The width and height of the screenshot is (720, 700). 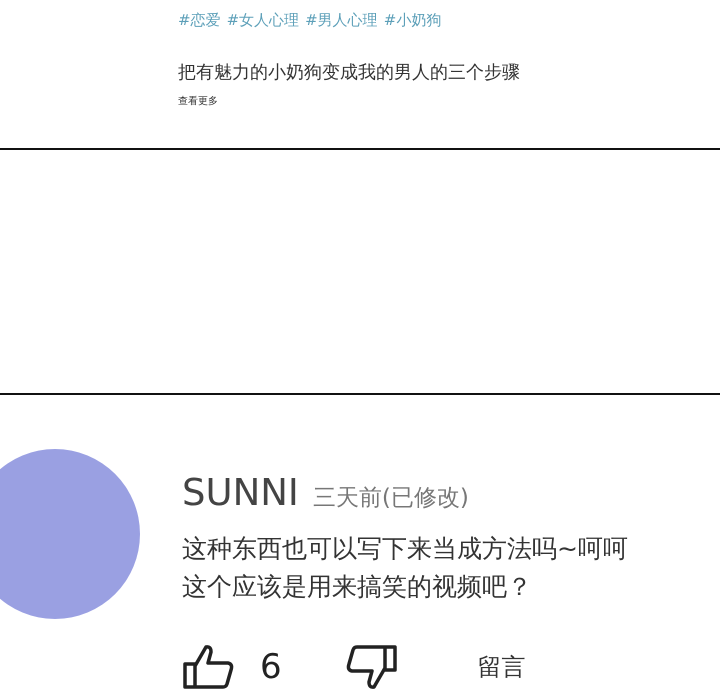 I want to click on comment-time: 三天前(已修改), so click(x=390, y=498).